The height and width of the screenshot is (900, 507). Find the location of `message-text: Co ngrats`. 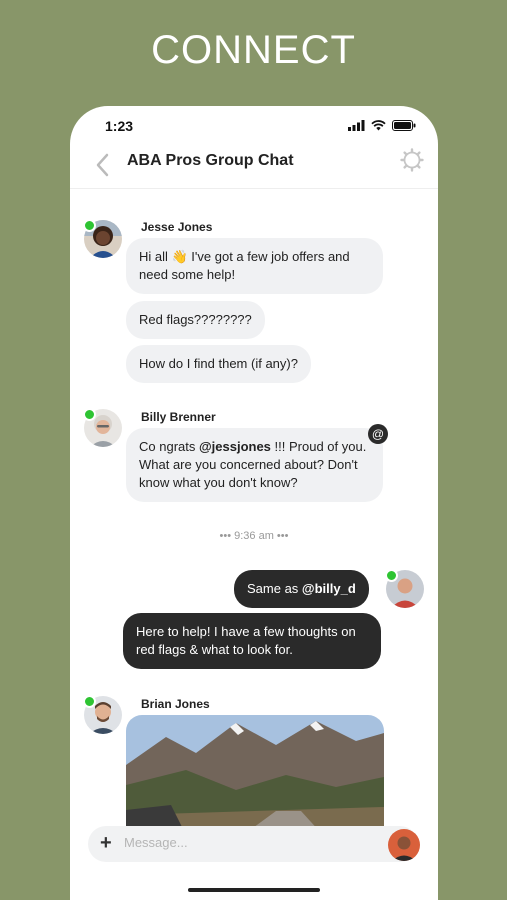

message-text: Co ngrats is located at coordinates (169, 446).